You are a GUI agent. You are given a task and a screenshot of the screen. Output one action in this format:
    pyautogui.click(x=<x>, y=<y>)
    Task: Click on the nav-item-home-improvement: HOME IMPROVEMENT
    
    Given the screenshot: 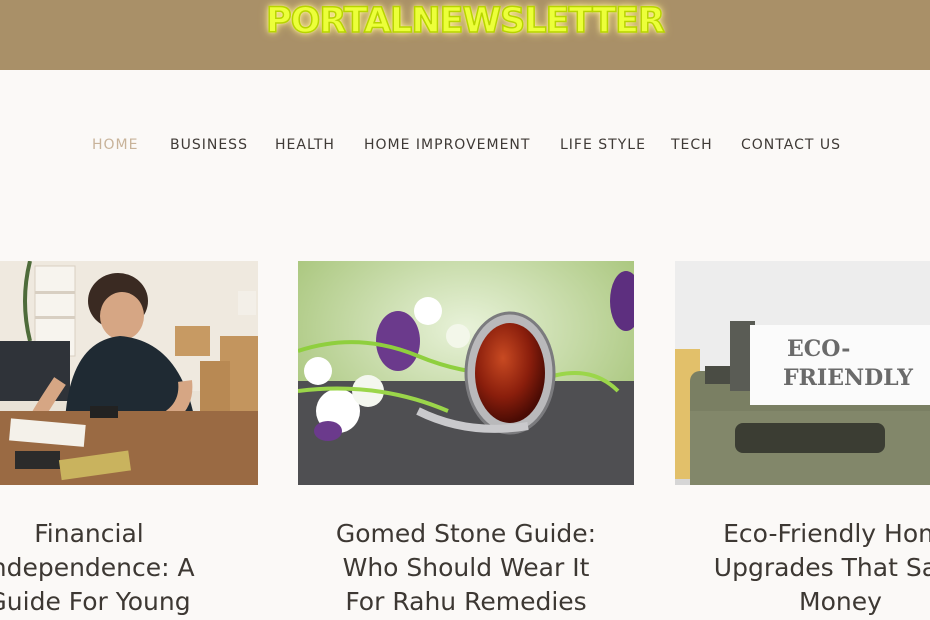 What is the action you would take?
    pyautogui.click(x=447, y=145)
    